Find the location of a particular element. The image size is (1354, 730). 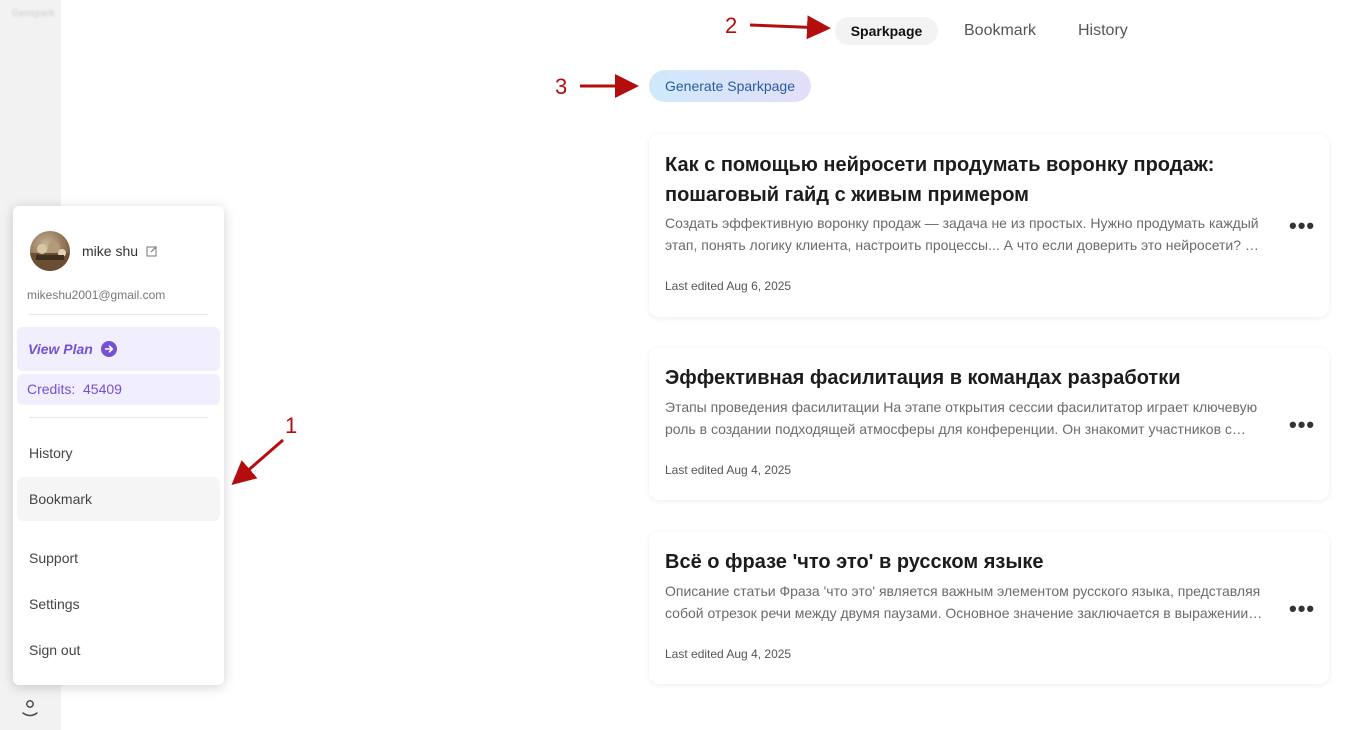

avatar is located at coordinates (50, 251).